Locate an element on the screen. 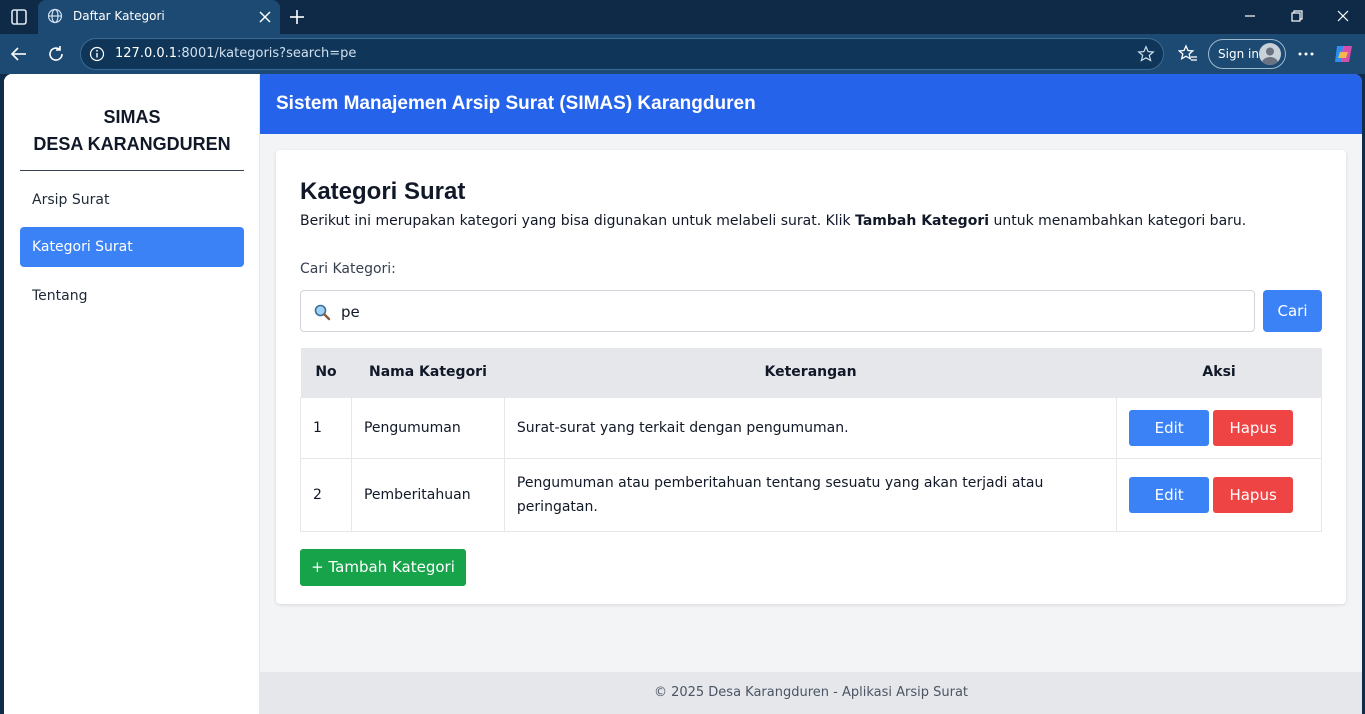 The width and height of the screenshot is (1365, 714). table-header-row: No Nama Kategori Keterangan Aksi is located at coordinates (811, 372).